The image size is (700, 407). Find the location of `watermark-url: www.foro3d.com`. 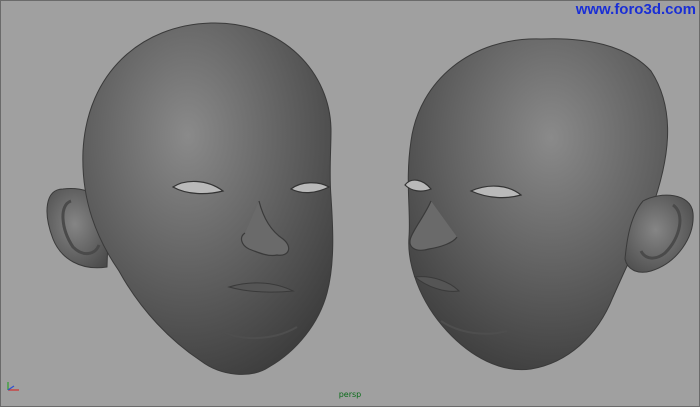

watermark-url: www.foro3d.com is located at coordinates (635, 9).